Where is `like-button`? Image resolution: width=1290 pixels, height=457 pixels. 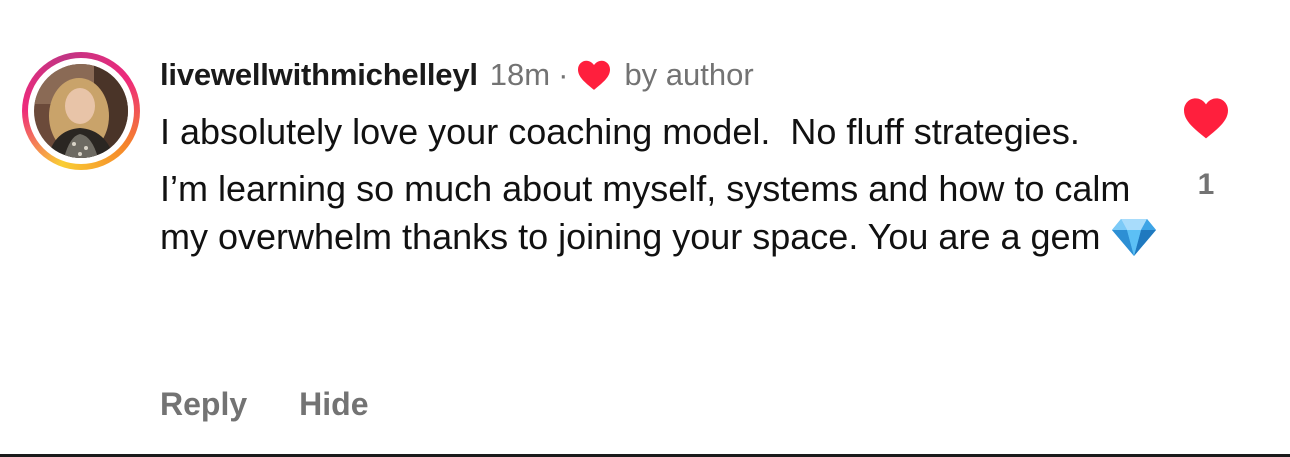
like-button is located at coordinates (1206, 118).